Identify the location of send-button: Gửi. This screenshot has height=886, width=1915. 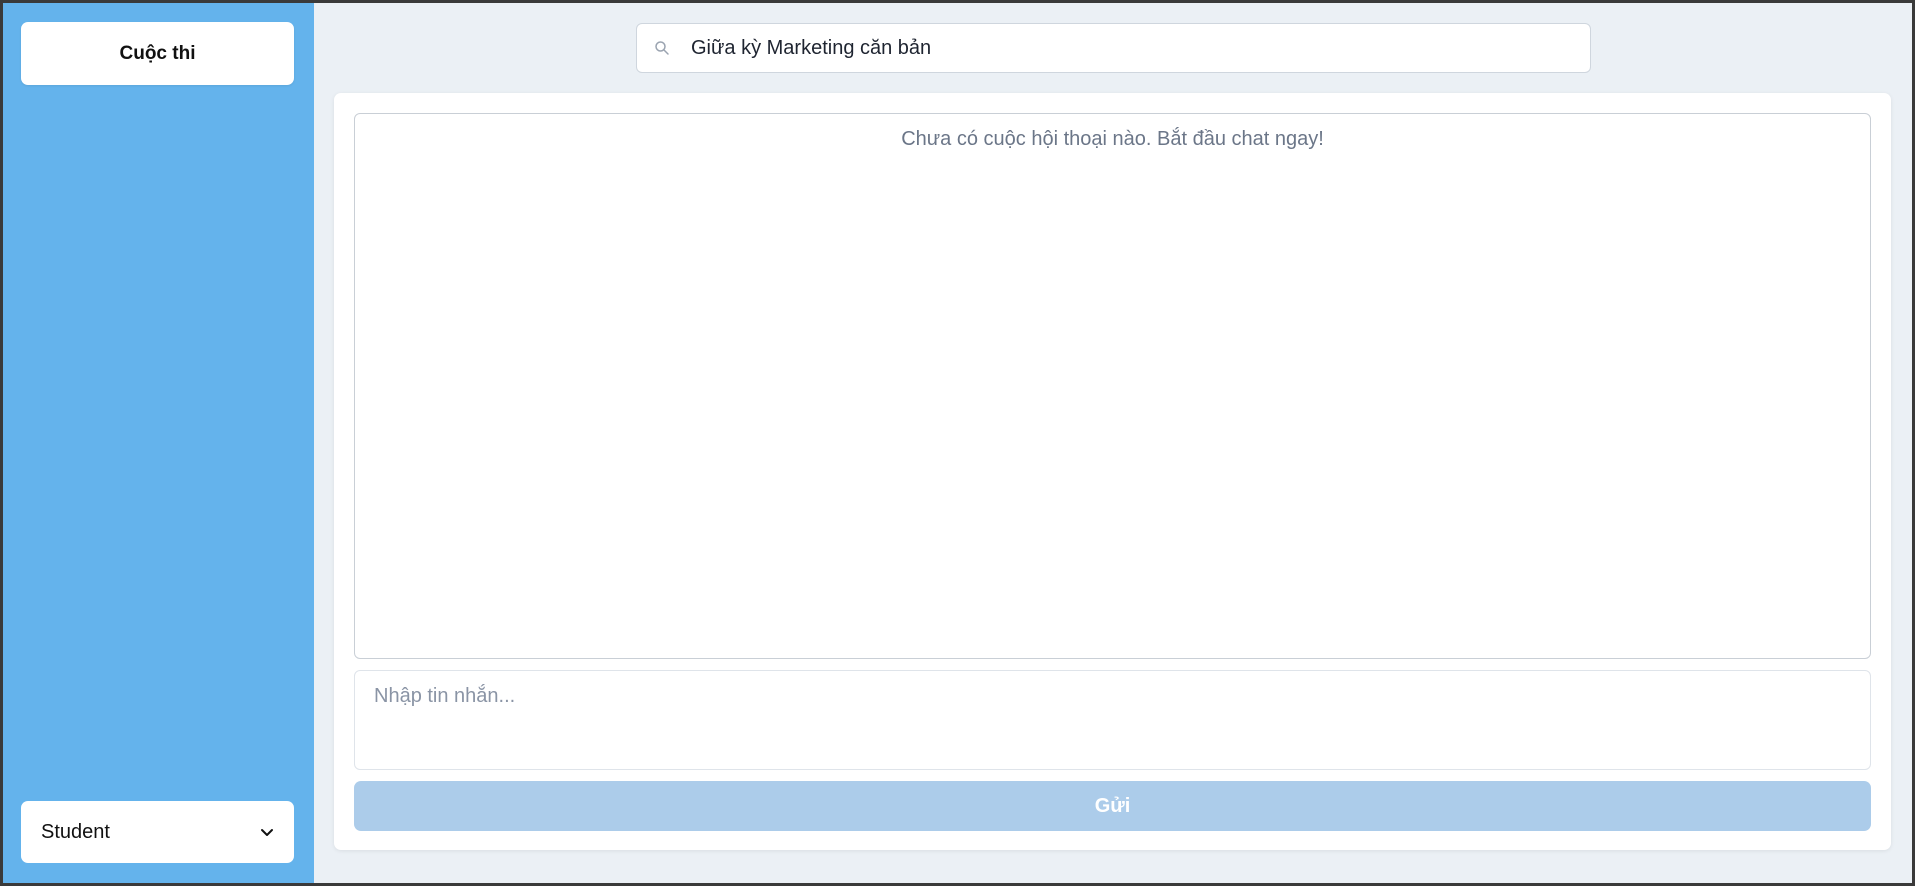
(1112, 806).